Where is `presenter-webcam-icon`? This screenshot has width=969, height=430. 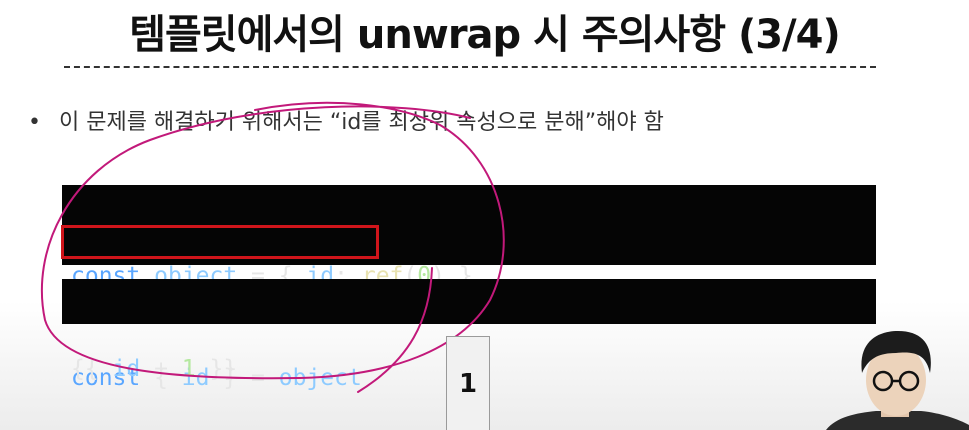 presenter-webcam-icon is located at coordinates (897, 380).